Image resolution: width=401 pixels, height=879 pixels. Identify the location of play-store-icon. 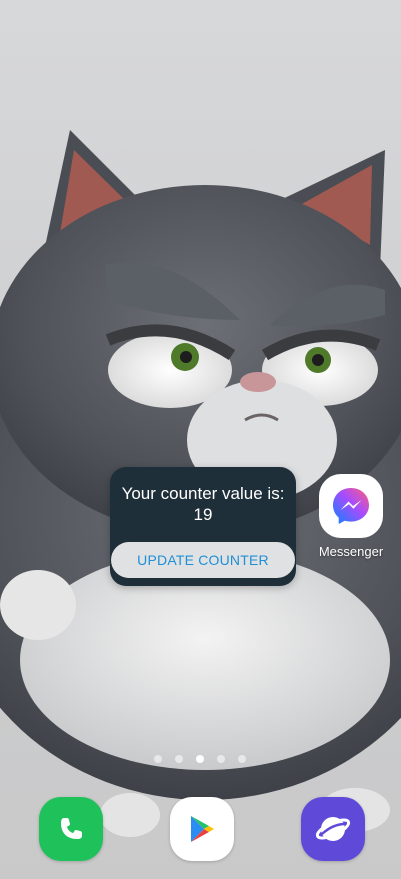
(202, 829).